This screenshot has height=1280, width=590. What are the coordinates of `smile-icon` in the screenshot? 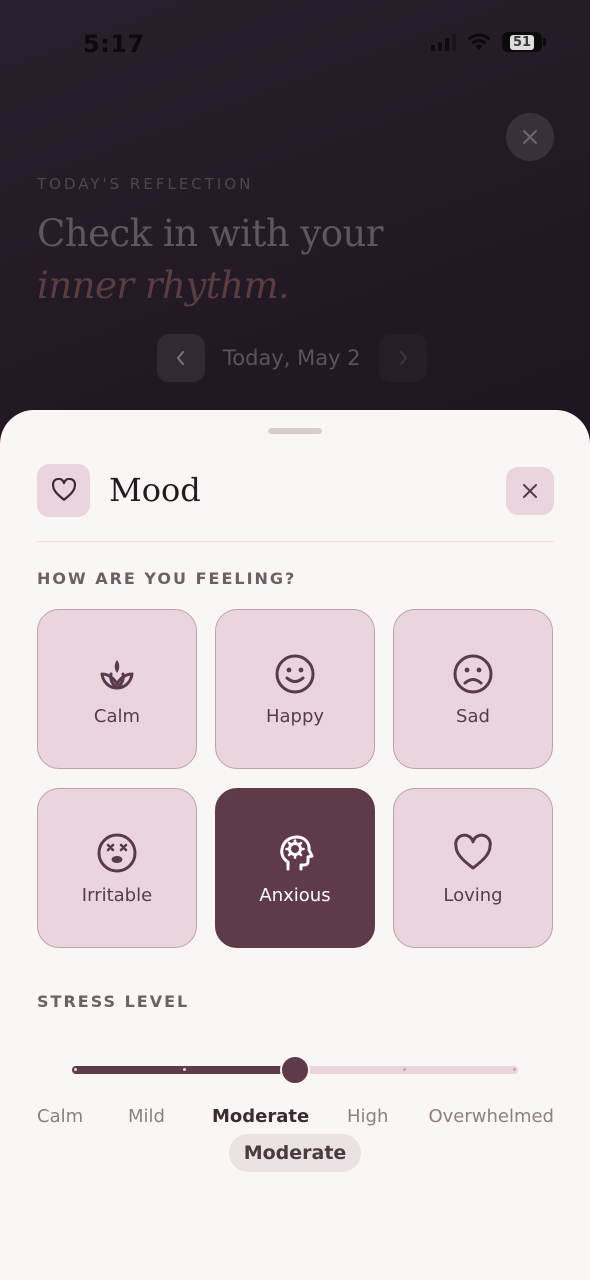 It's located at (295, 673).